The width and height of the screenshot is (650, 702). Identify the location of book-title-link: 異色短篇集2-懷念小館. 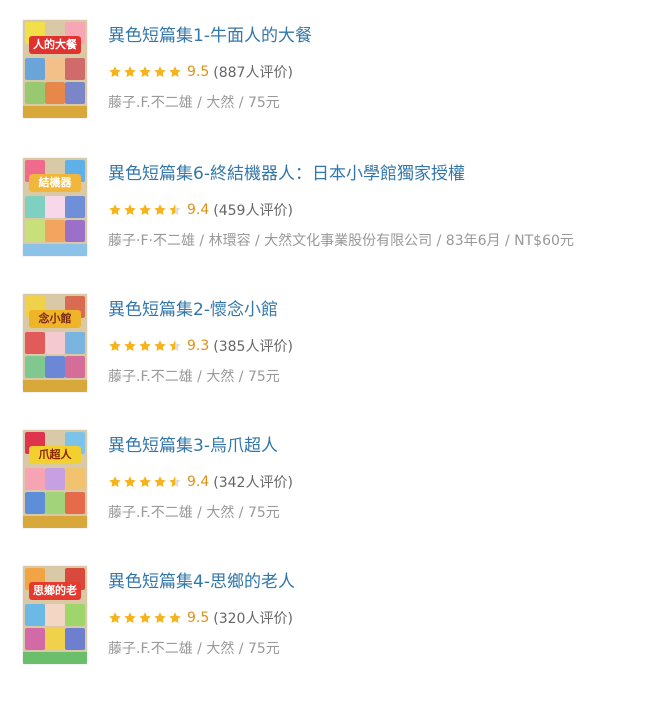
(193, 310).